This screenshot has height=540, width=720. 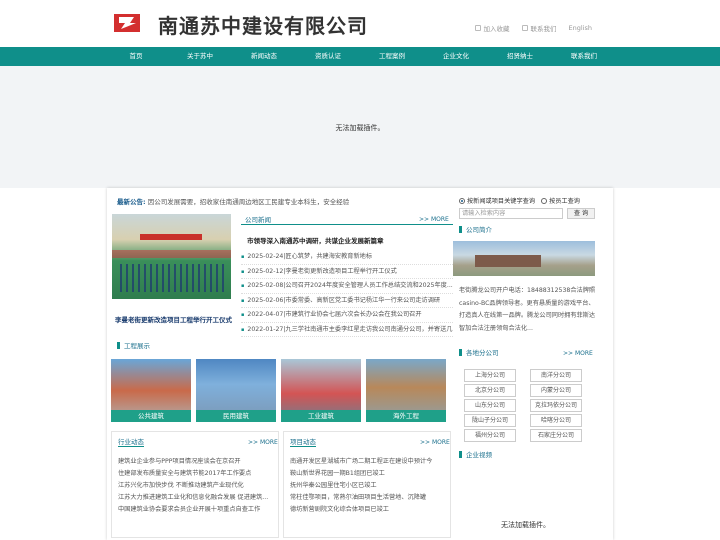 I want to click on news-section-title: 公司新闻, so click(x=258, y=219).